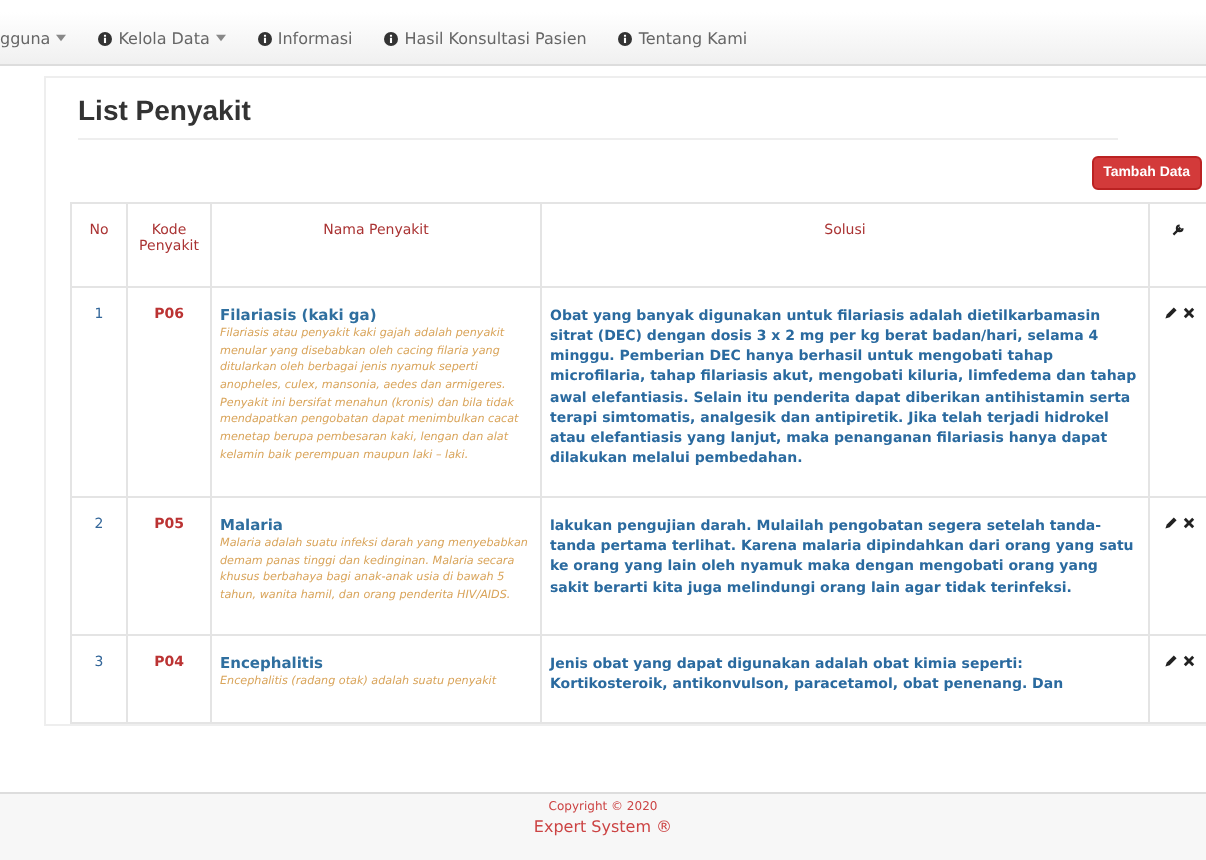  I want to click on nav-item: Tentang Kami, so click(683, 38).